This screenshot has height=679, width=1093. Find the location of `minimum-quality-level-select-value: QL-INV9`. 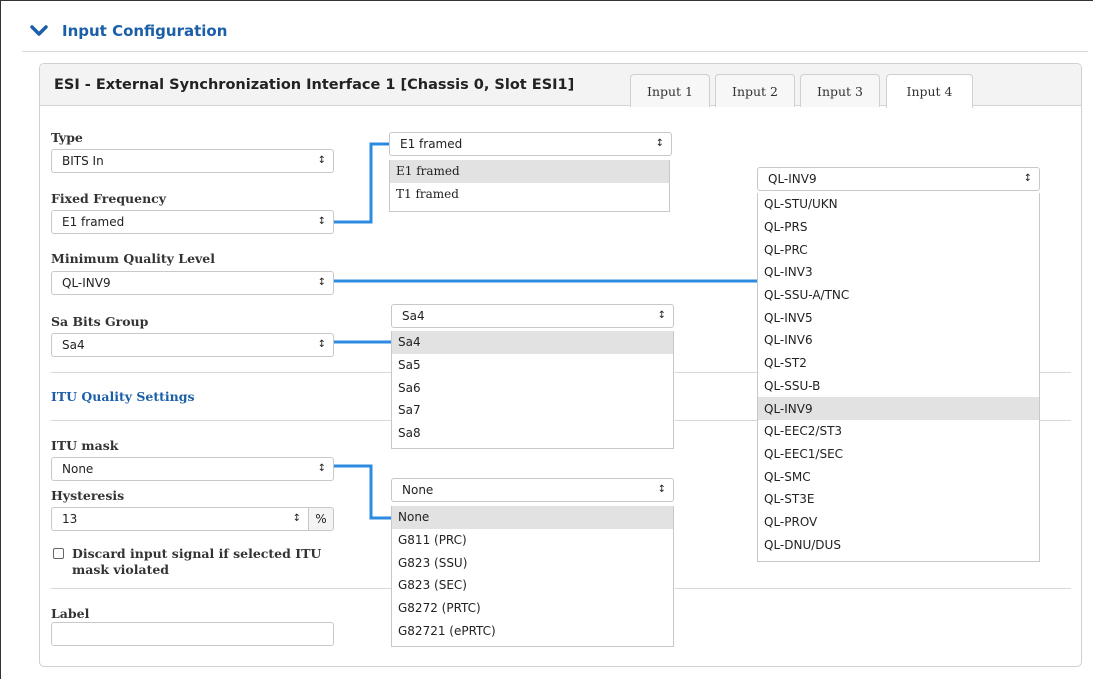

minimum-quality-level-select-value: QL-INV9 is located at coordinates (86, 283).